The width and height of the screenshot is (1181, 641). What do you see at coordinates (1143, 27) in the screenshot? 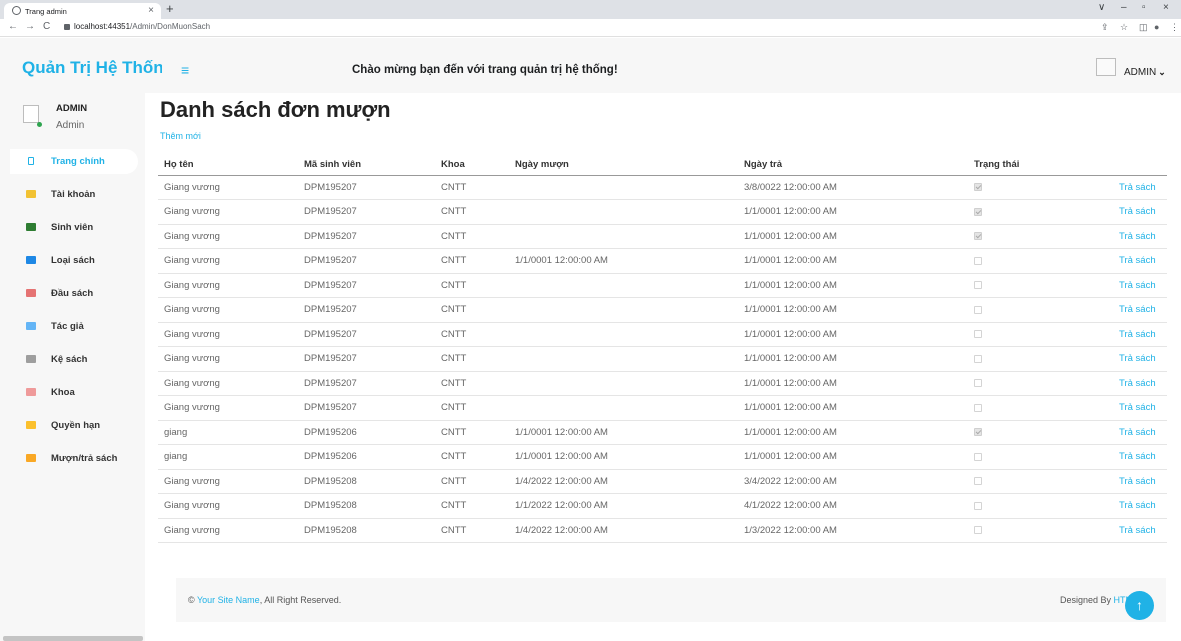
I see `side-panel-icon: ◫` at bounding box center [1143, 27].